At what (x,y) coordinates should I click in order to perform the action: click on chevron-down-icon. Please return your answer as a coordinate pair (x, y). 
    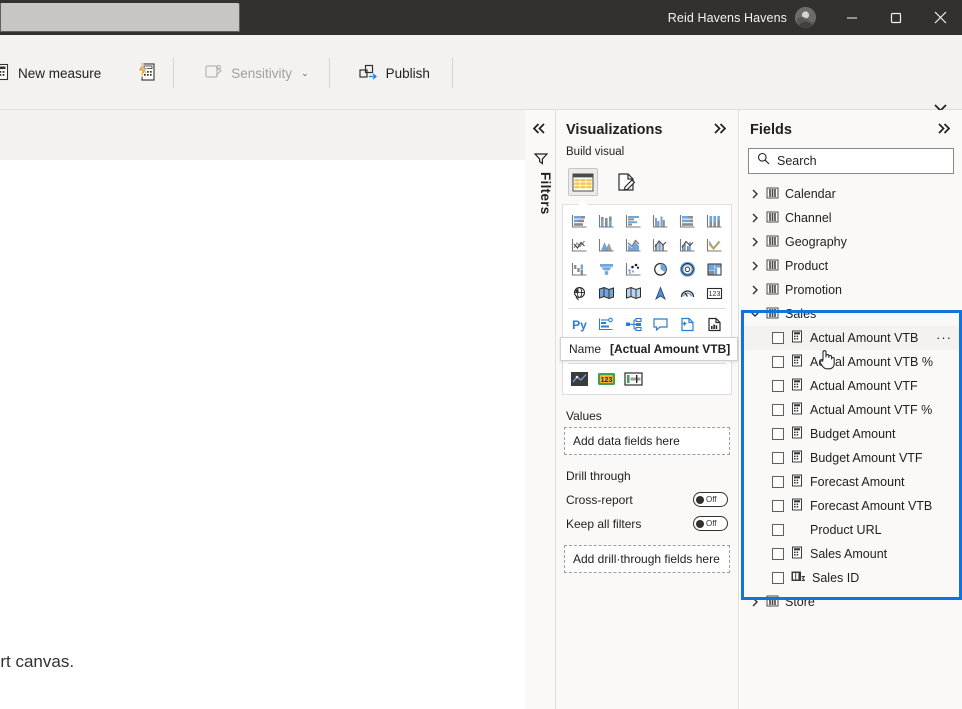
    Looking at the image, I should click on (755, 314).